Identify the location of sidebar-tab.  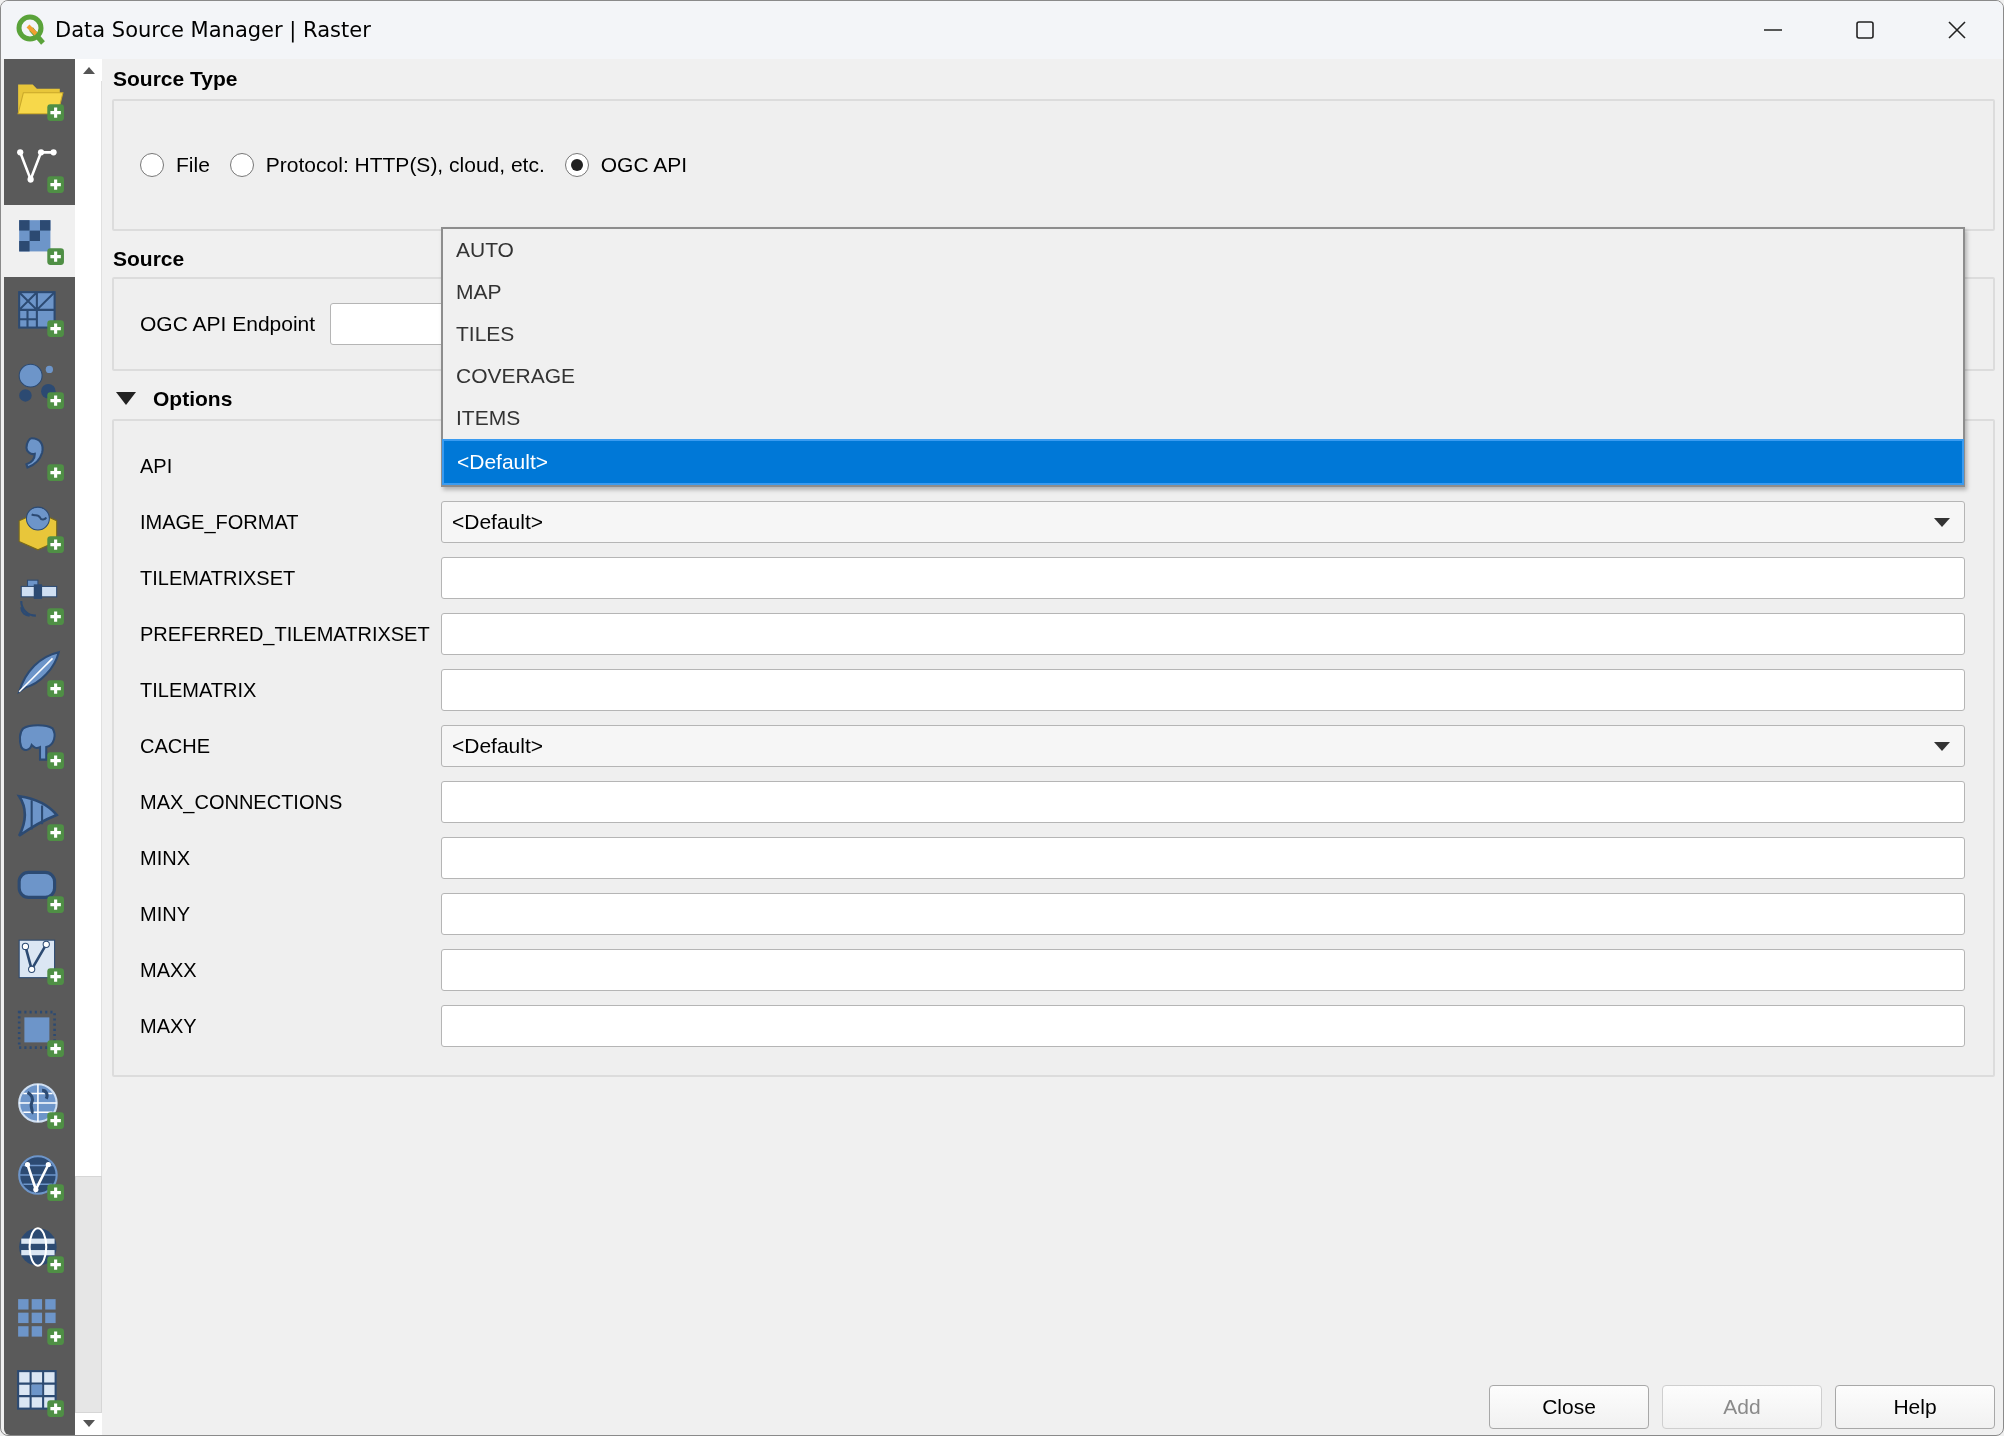
(39, 241).